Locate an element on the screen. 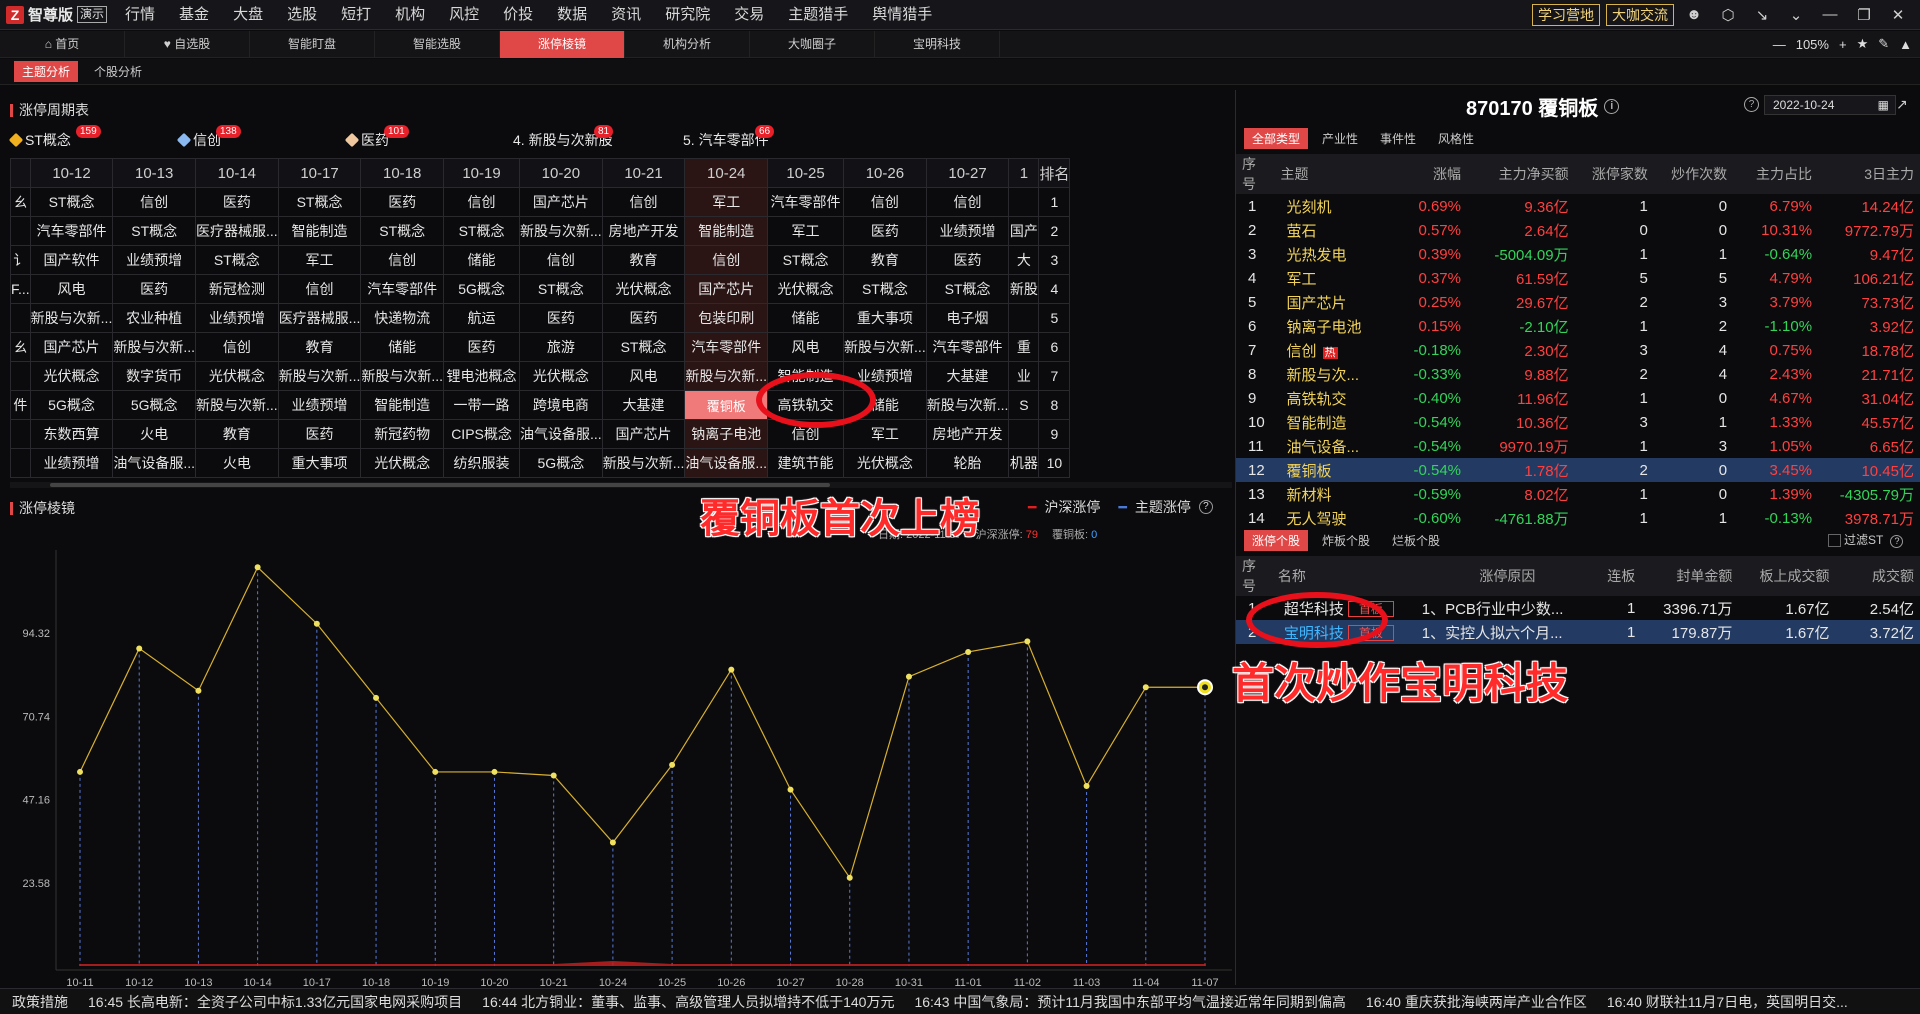 The height and width of the screenshot is (1014, 1920). date-header: 10-27 is located at coordinates (967, 173).